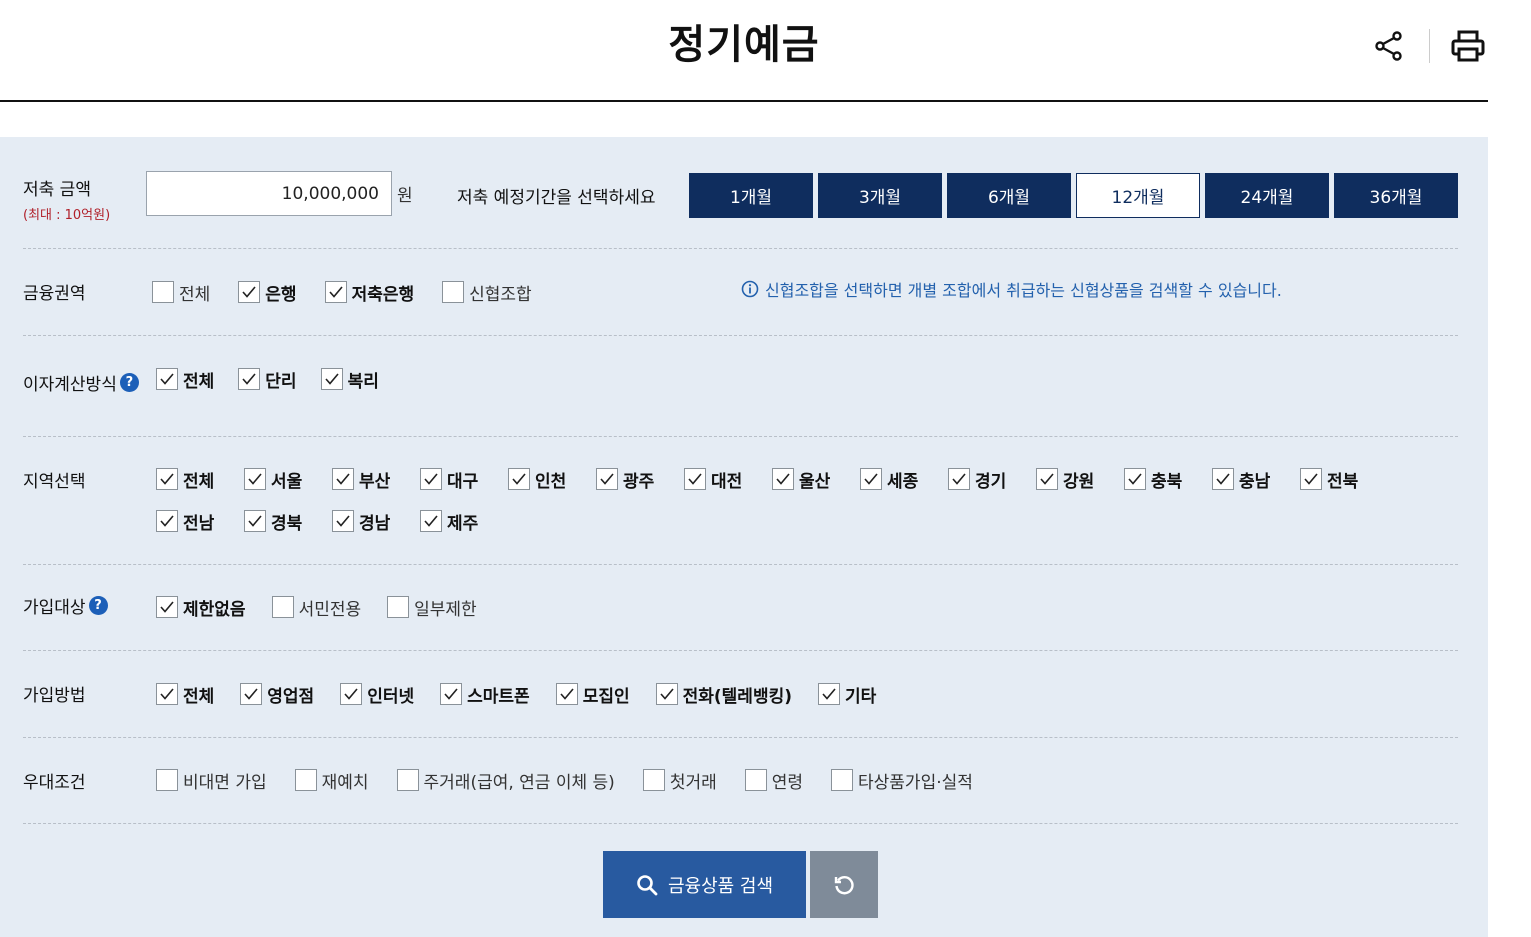 Image resolution: width=1531 pixels, height=937 pixels. What do you see at coordinates (185, 379) in the screenshot?
I see `interest-option: 전체` at bounding box center [185, 379].